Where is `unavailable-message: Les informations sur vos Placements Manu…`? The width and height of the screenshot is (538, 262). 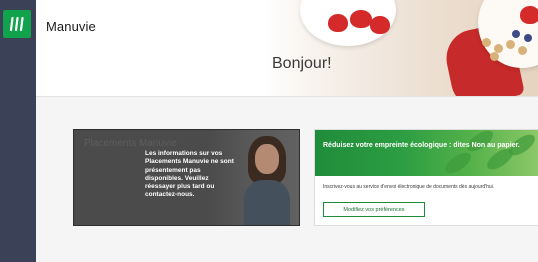
unavailable-message: Les informations sur vos Placements Manu… is located at coordinates (189, 174).